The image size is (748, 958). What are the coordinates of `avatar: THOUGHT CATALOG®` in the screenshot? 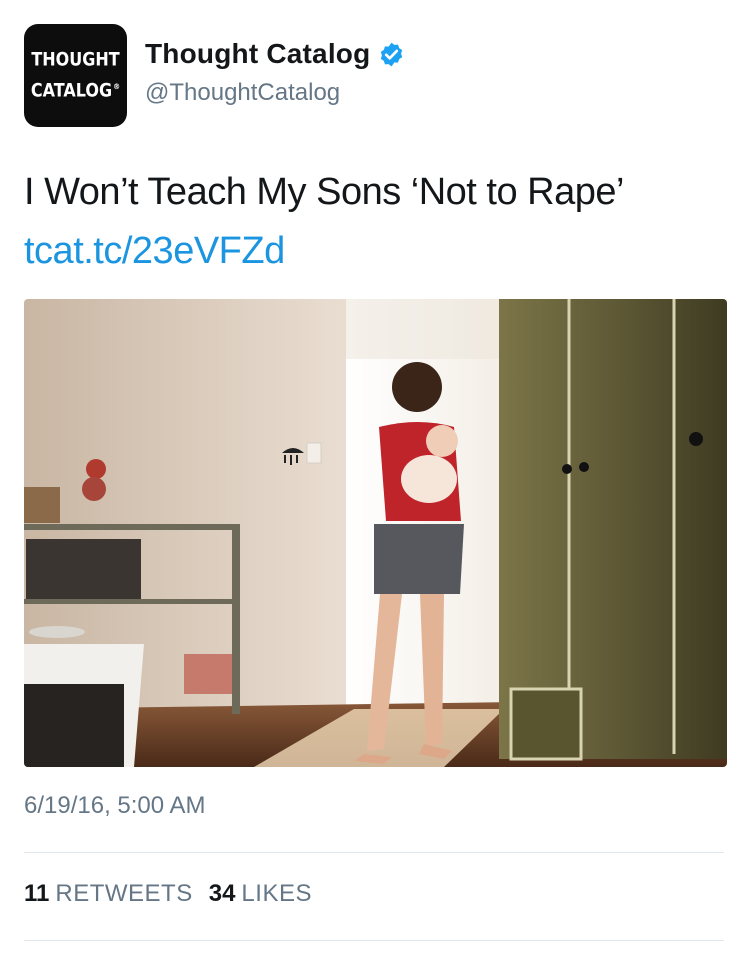 It's located at (75, 75).